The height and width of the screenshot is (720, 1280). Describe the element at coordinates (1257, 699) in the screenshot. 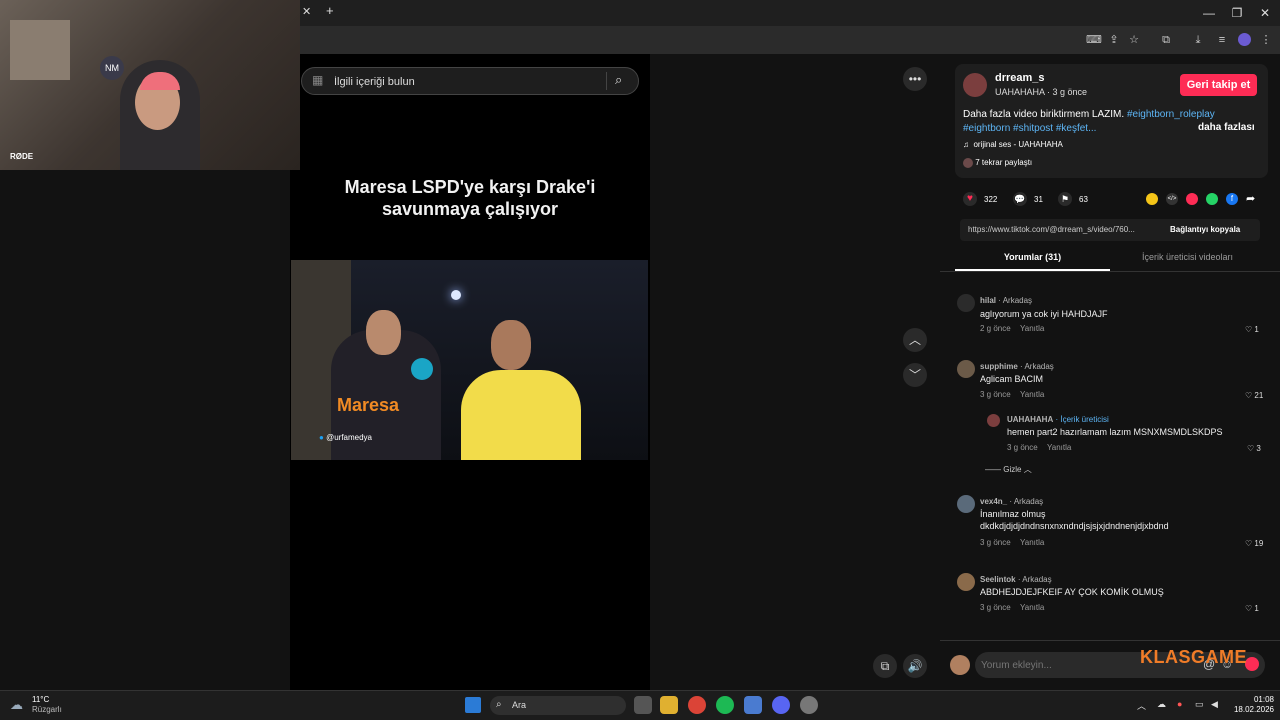

I see `clock-time: 01:08` at that location.